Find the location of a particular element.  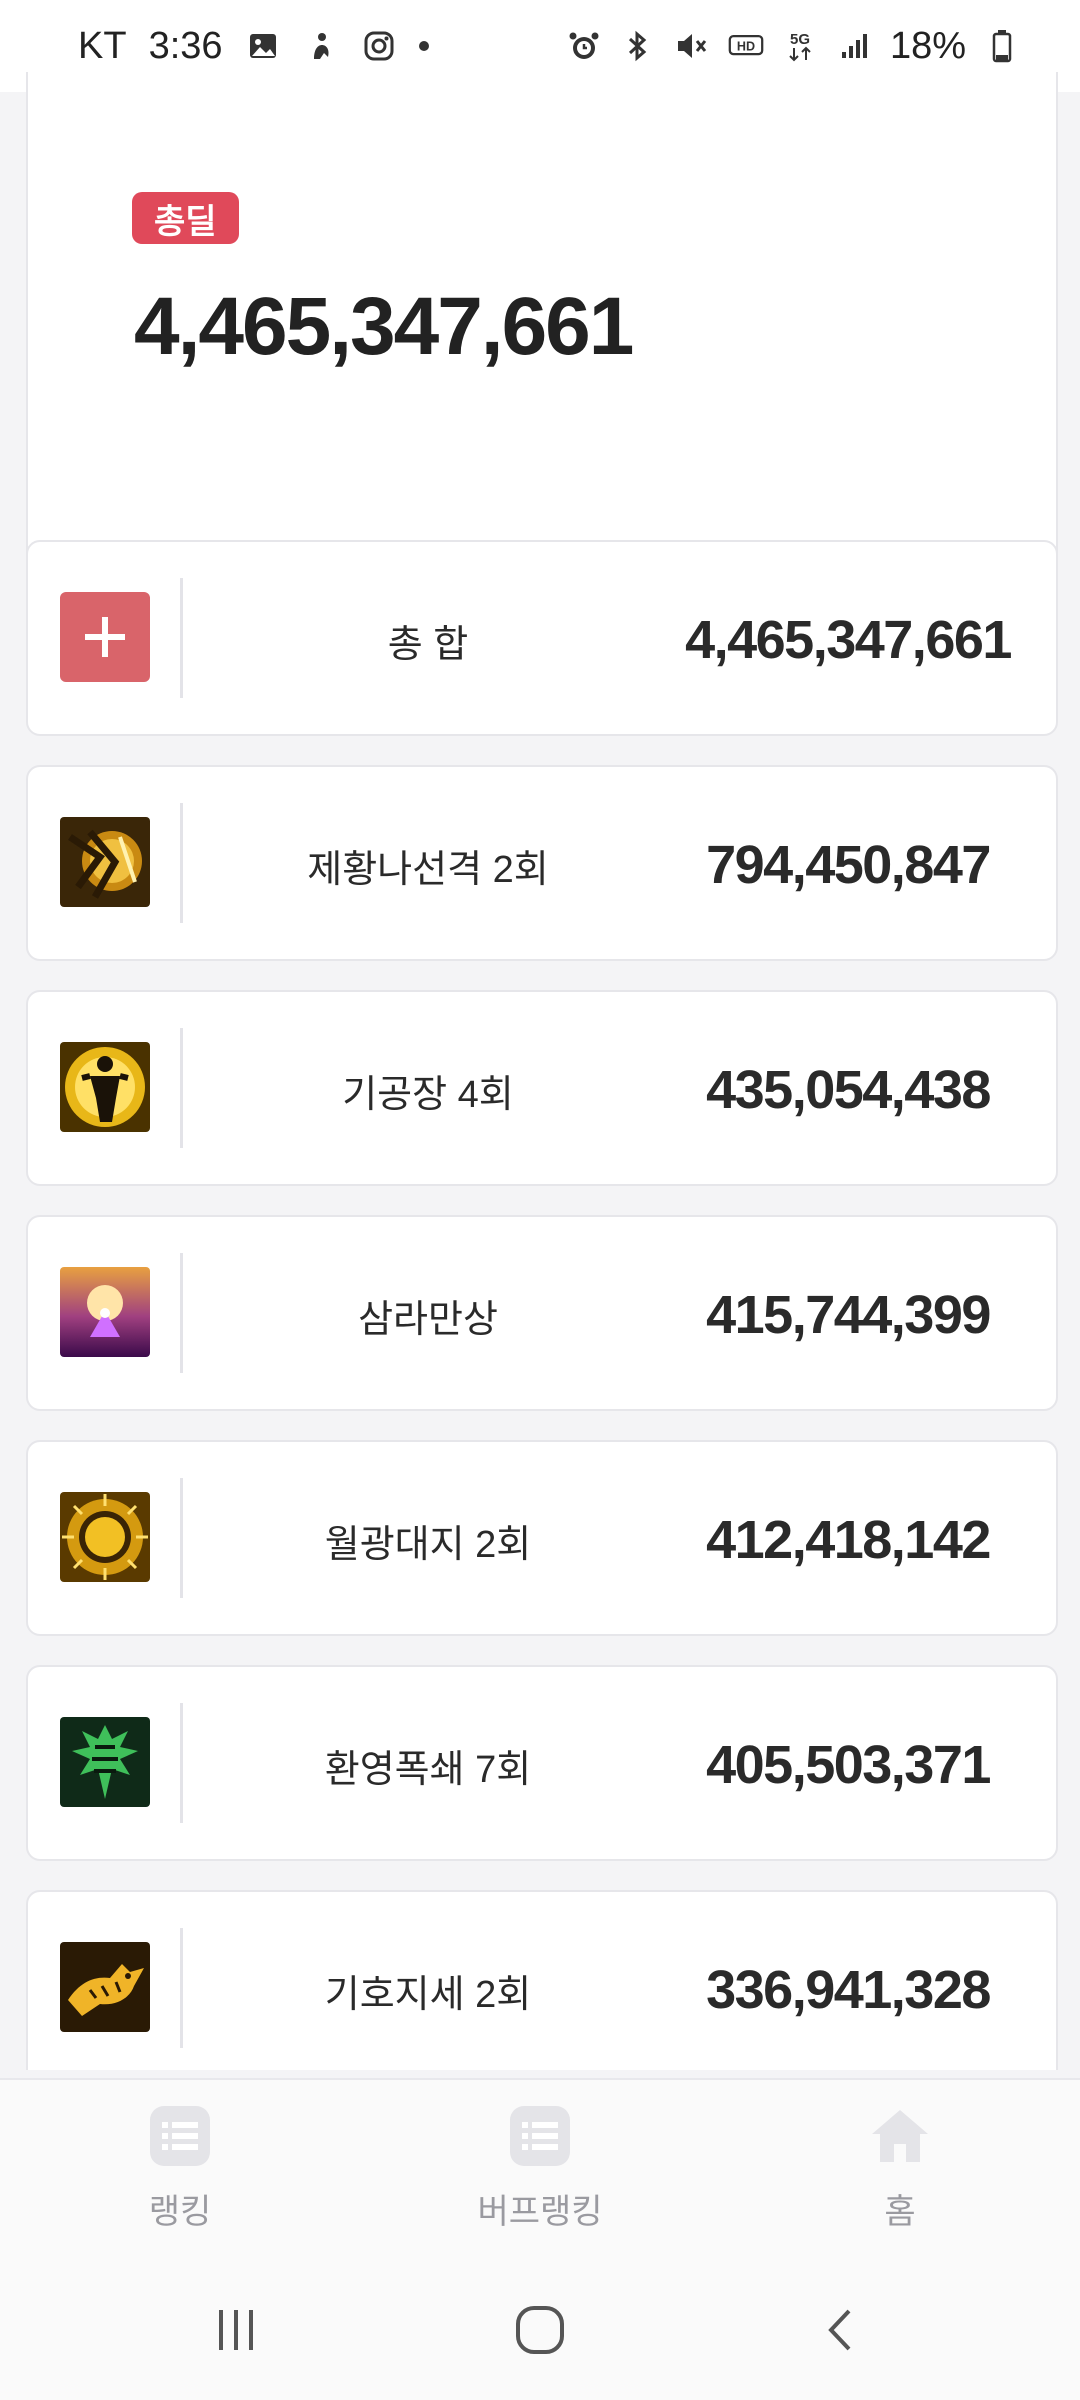

battery-icon is located at coordinates (1002, 46).